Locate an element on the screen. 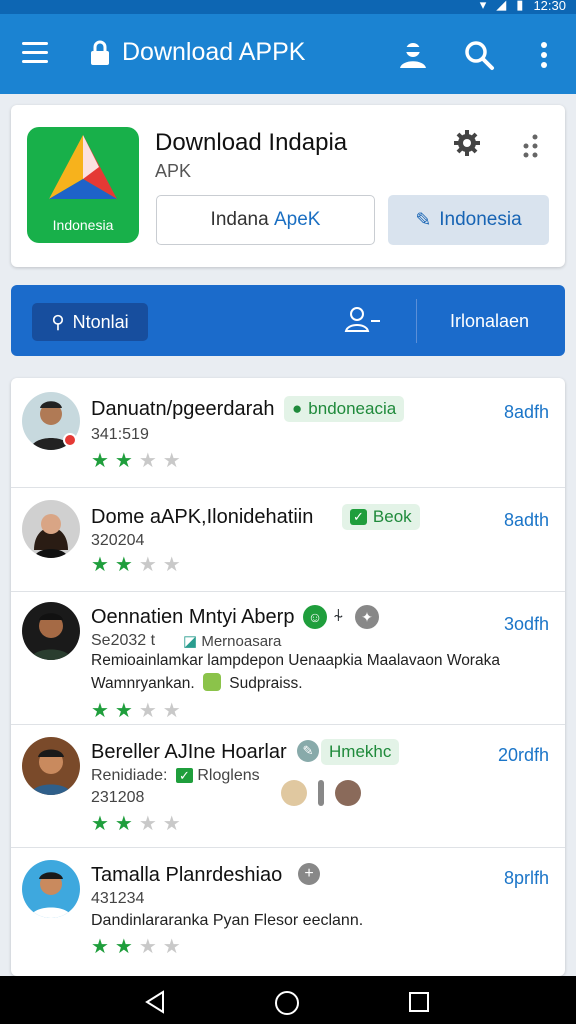 The image size is (576, 1024). install-button-label: Indana is located at coordinates (242, 219).